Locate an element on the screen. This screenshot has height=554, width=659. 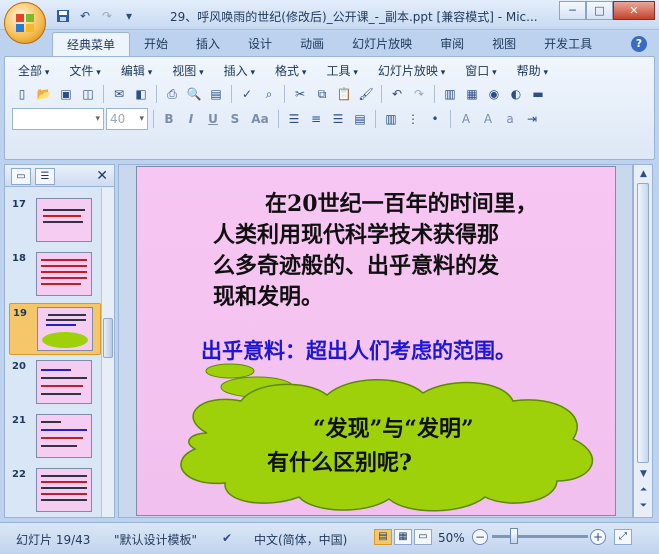
chart-icon: ▥ is located at coordinates (450, 94).